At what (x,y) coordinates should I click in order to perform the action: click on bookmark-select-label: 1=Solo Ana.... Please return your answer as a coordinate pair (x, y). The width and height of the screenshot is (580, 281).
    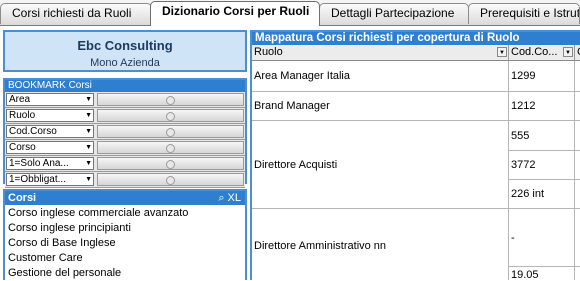
    Looking at the image, I should click on (39, 163).